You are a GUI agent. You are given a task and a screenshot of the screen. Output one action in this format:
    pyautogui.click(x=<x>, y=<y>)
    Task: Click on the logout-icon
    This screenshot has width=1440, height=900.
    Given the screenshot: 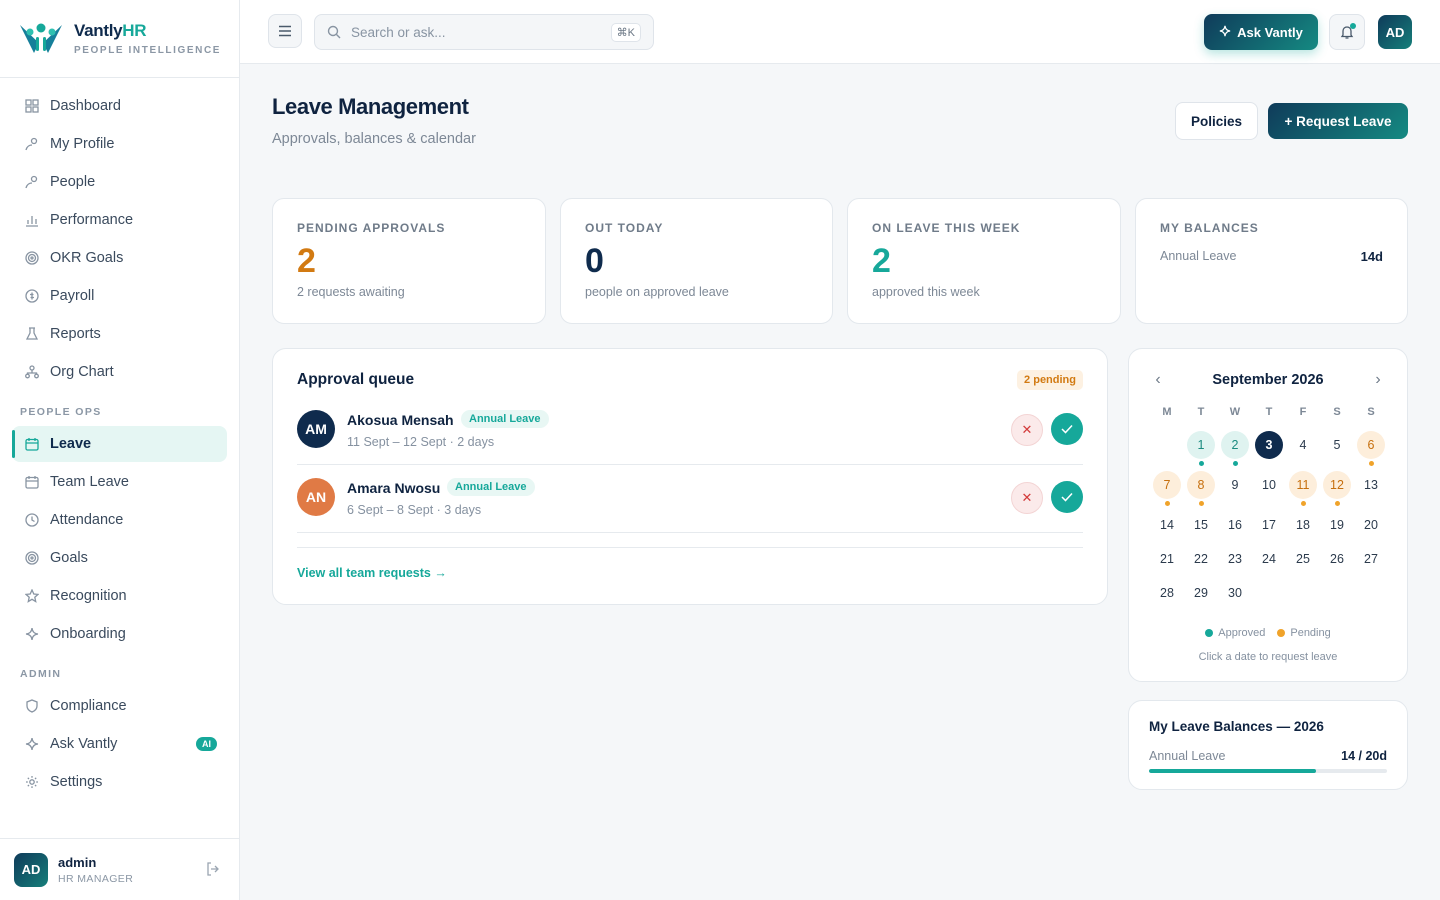 What is the action you would take?
    pyautogui.click(x=213, y=869)
    